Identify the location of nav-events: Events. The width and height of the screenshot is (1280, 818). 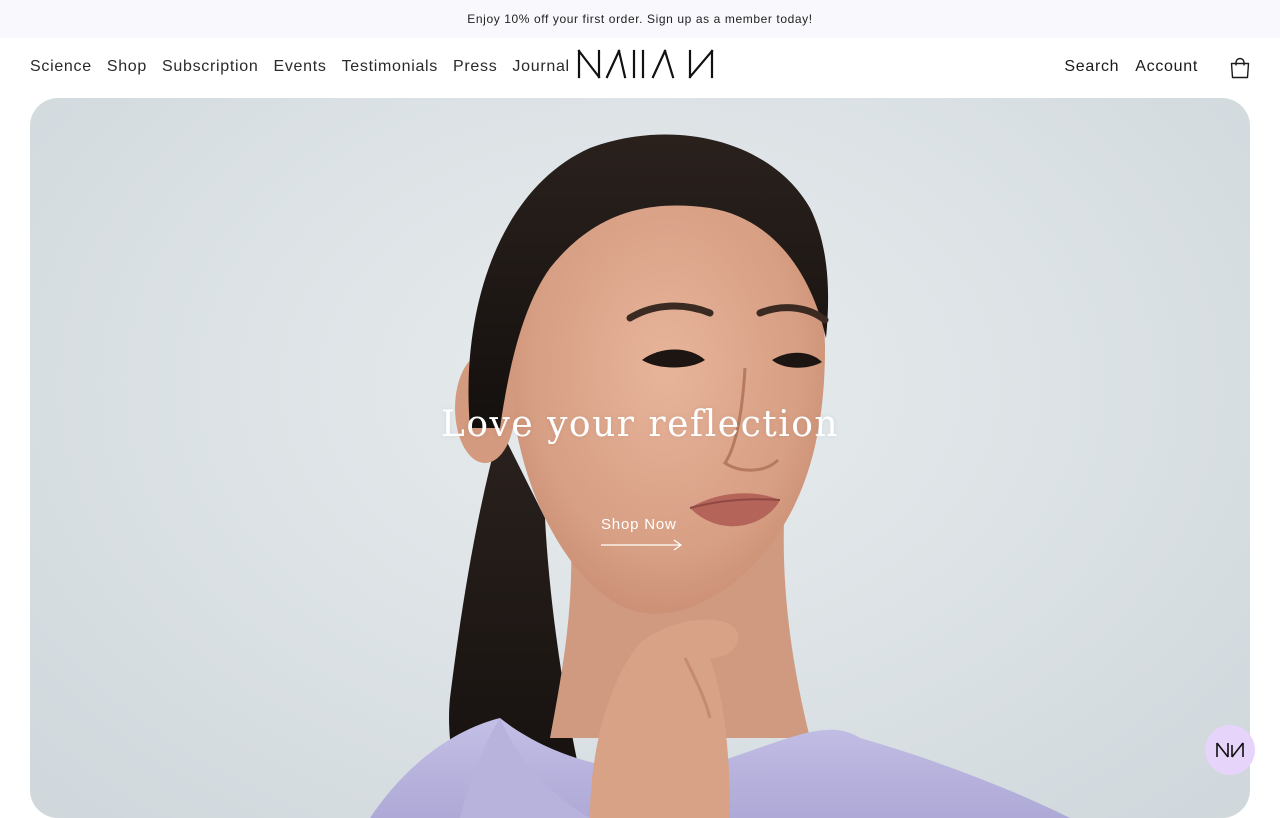
(299, 67).